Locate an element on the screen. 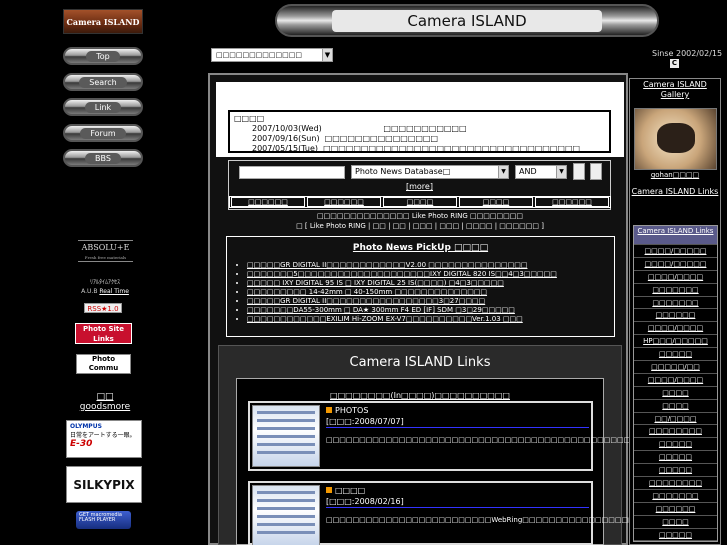 This screenshot has height=545, width=727. more-link: [more] is located at coordinates (419, 186).